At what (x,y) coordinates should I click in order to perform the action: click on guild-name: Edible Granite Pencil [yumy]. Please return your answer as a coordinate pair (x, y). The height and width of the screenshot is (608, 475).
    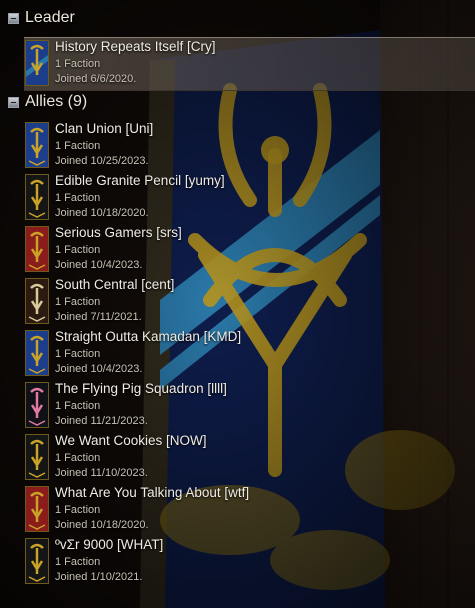
    Looking at the image, I should click on (140, 180).